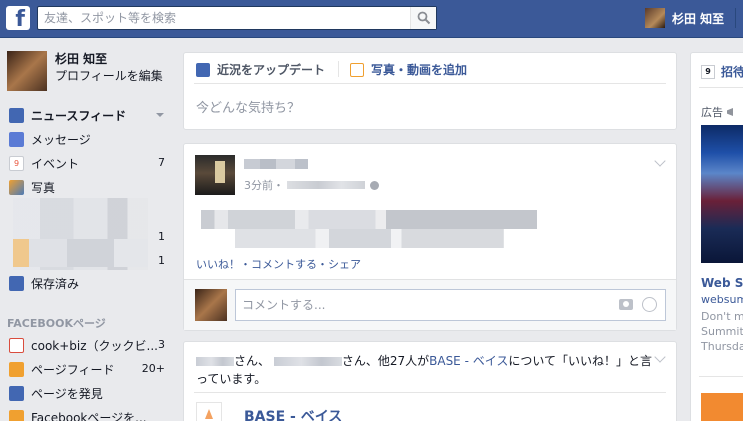 This screenshot has height=421, width=743. What do you see at coordinates (712, 112) in the screenshot?
I see `ad-label-text: 広告` at bounding box center [712, 112].